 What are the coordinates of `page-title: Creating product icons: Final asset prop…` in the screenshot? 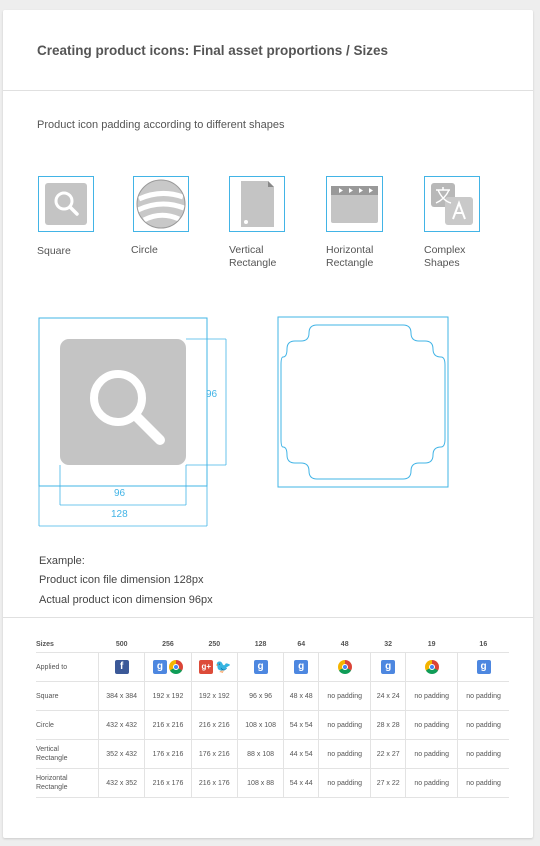 It's located at (213, 50).